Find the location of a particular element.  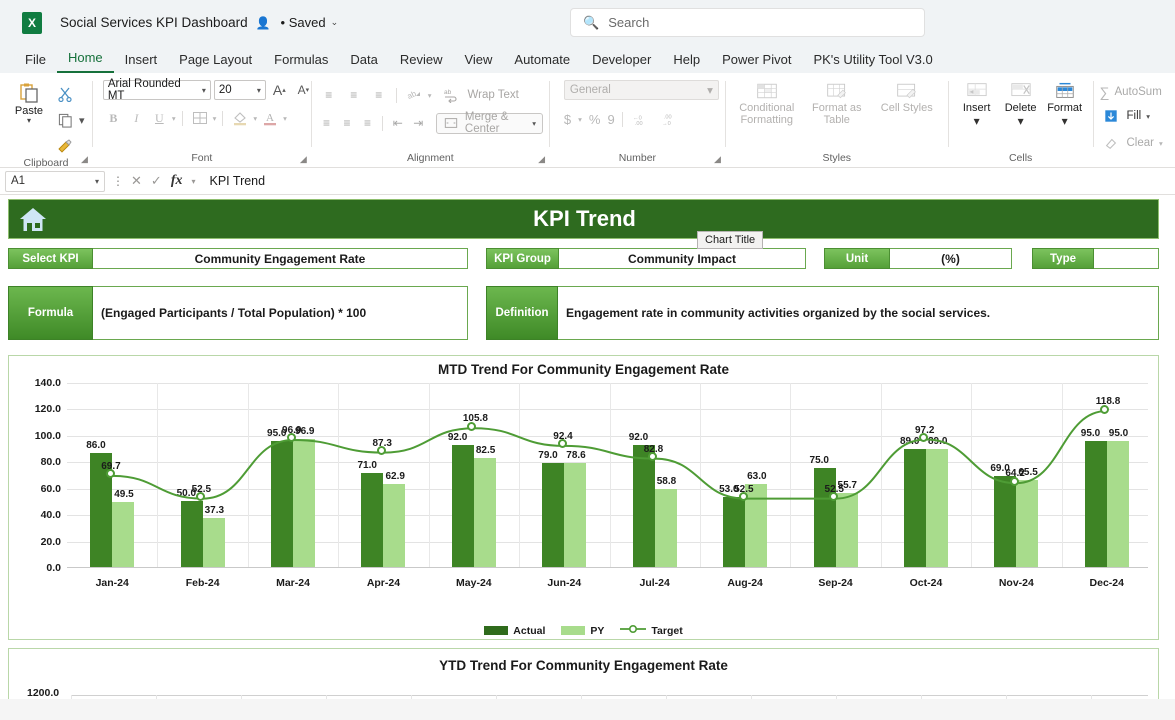

fill-color-chevron-icon: ▾ is located at coordinates (255, 118).